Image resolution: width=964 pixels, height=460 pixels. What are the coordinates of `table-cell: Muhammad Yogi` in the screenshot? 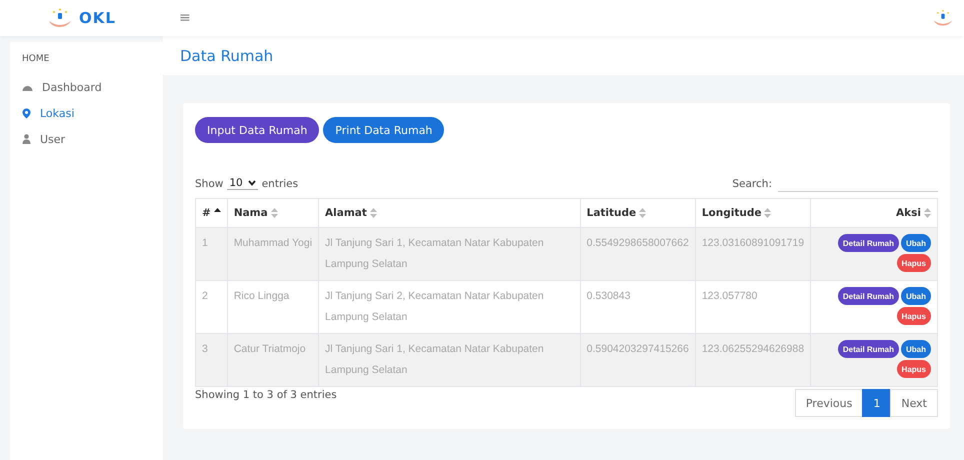 It's located at (273, 254).